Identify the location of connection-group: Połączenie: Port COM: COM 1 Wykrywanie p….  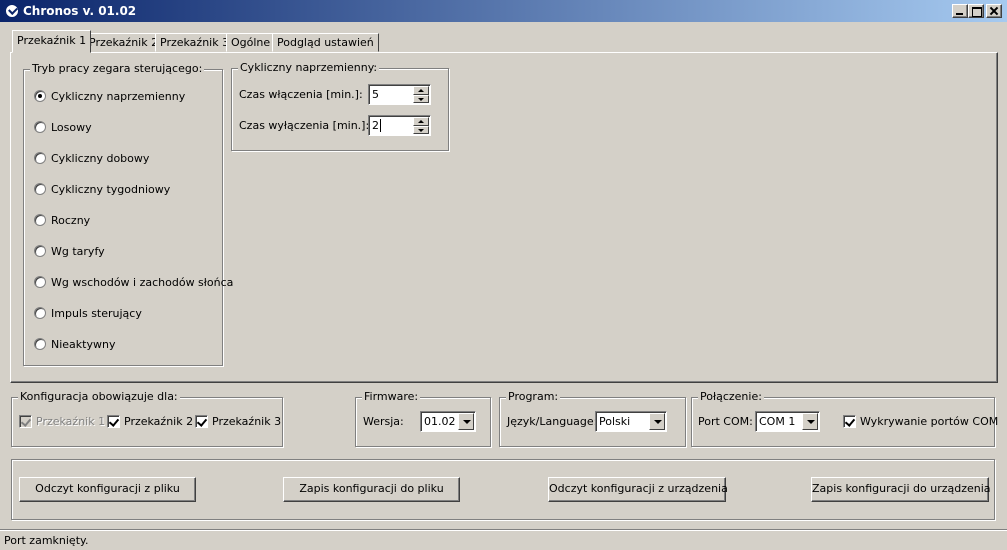
(844, 418).